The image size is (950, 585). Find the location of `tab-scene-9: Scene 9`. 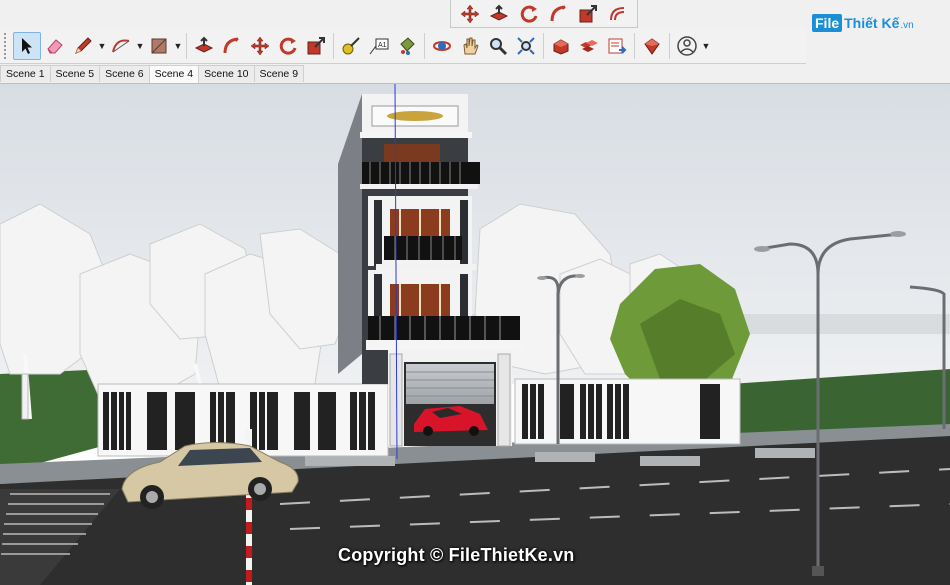

tab-scene-9: Scene 9 is located at coordinates (279, 73).